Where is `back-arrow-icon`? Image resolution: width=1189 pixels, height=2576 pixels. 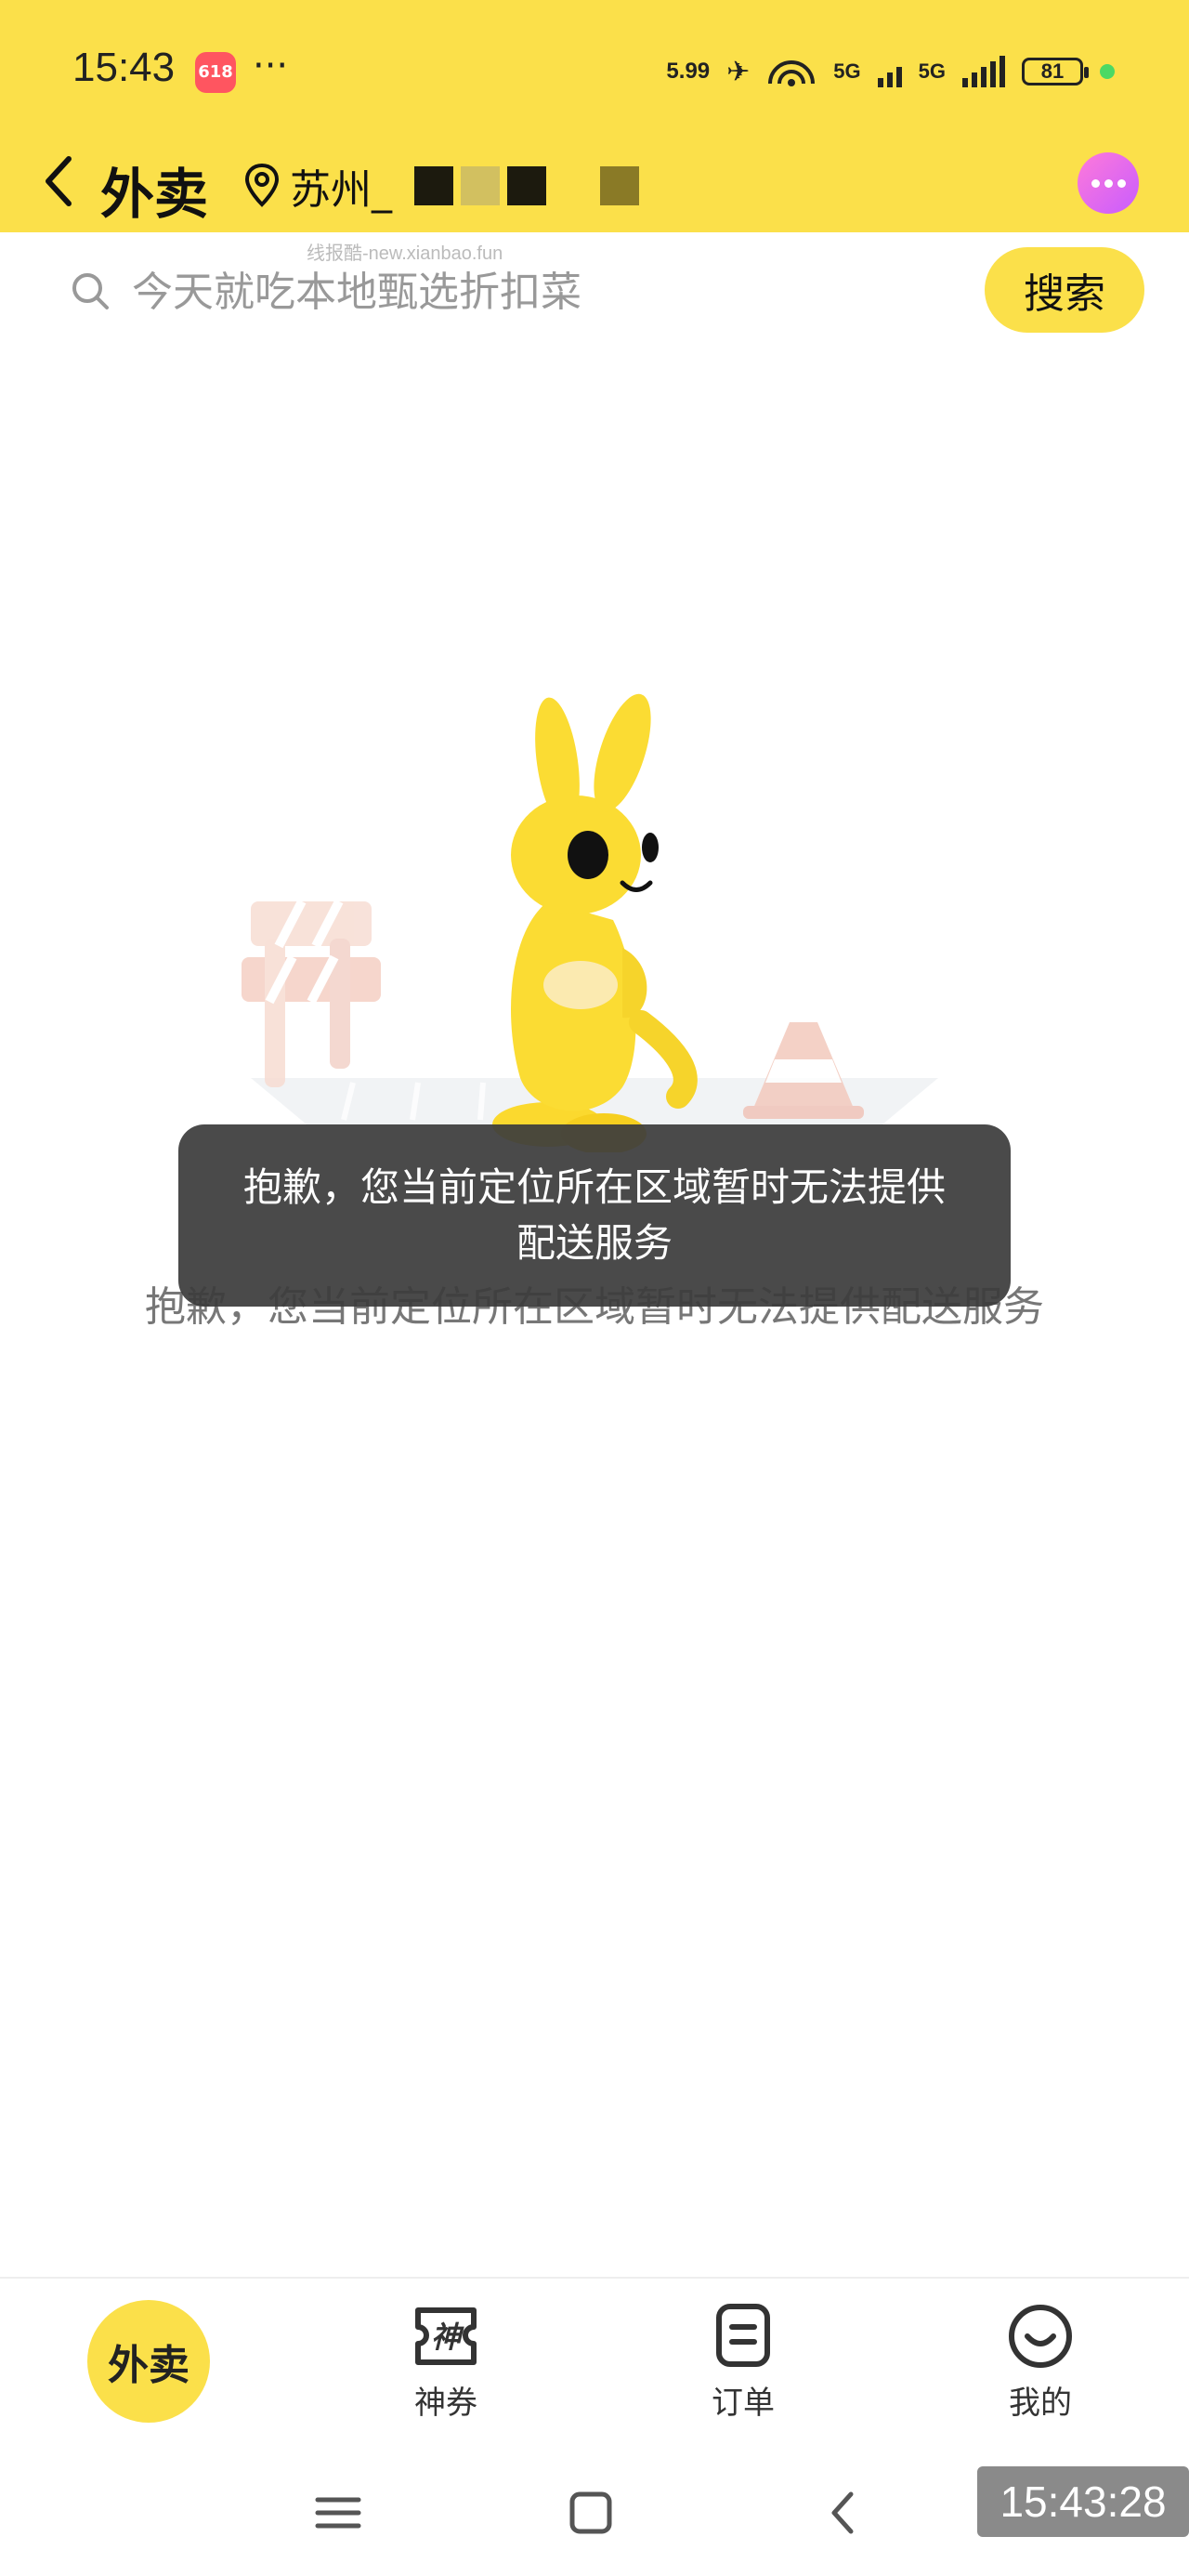
back-arrow-icon is located at coordinates (59, 181).